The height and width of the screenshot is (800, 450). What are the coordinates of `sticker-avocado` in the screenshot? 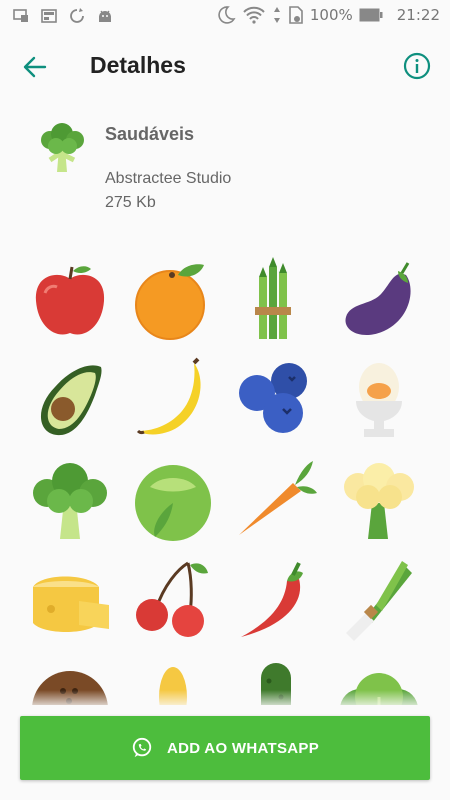 It's located at (70, 400).